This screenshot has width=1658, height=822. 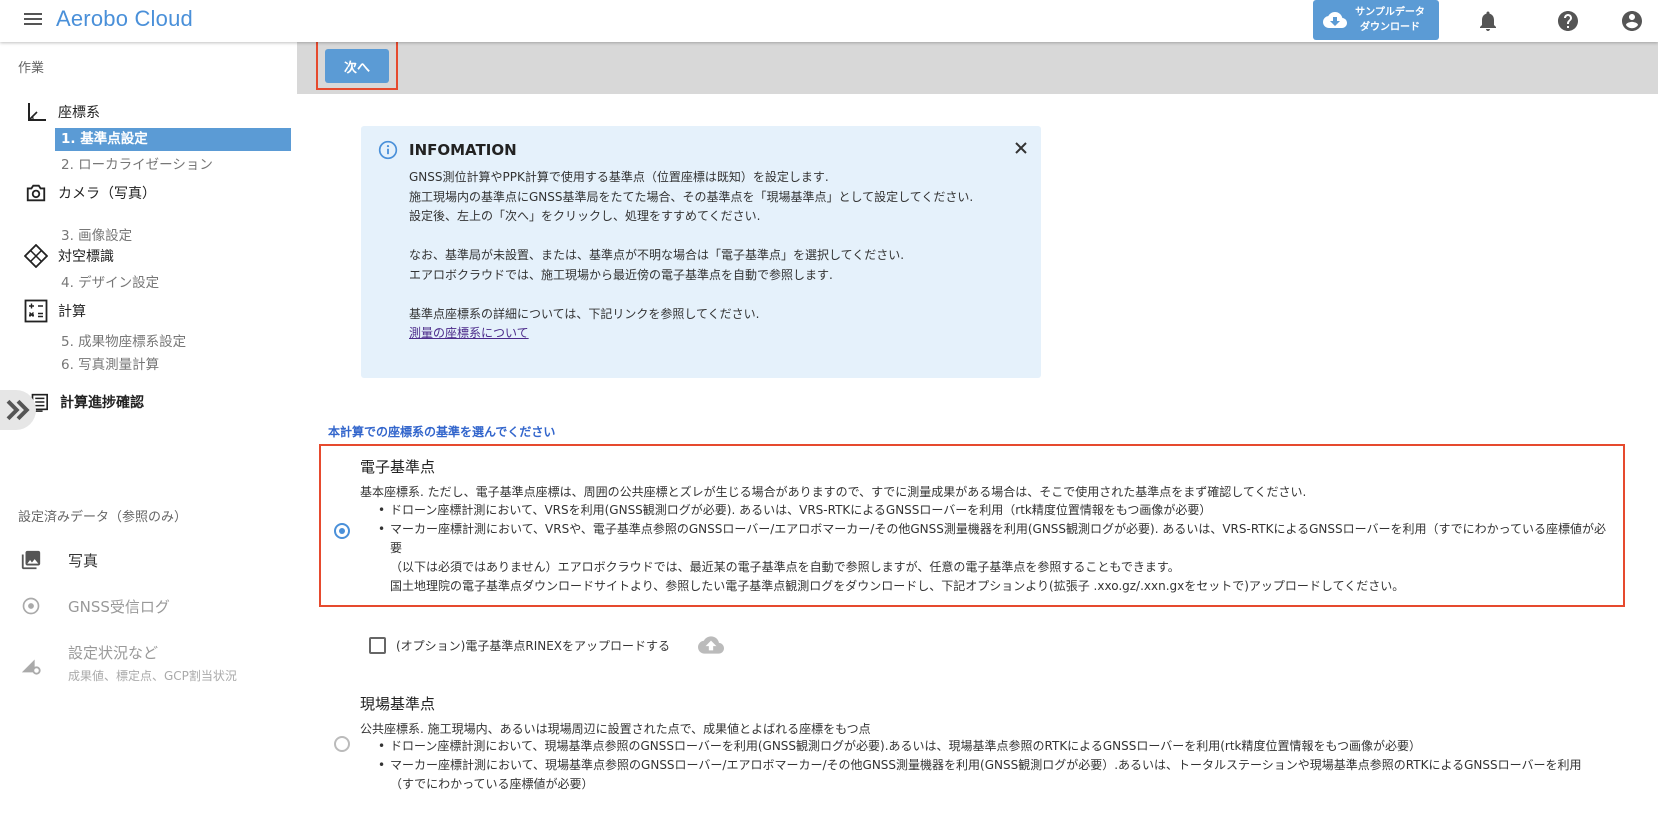 I want to click on help-icon, so click(x=1568, y=21).